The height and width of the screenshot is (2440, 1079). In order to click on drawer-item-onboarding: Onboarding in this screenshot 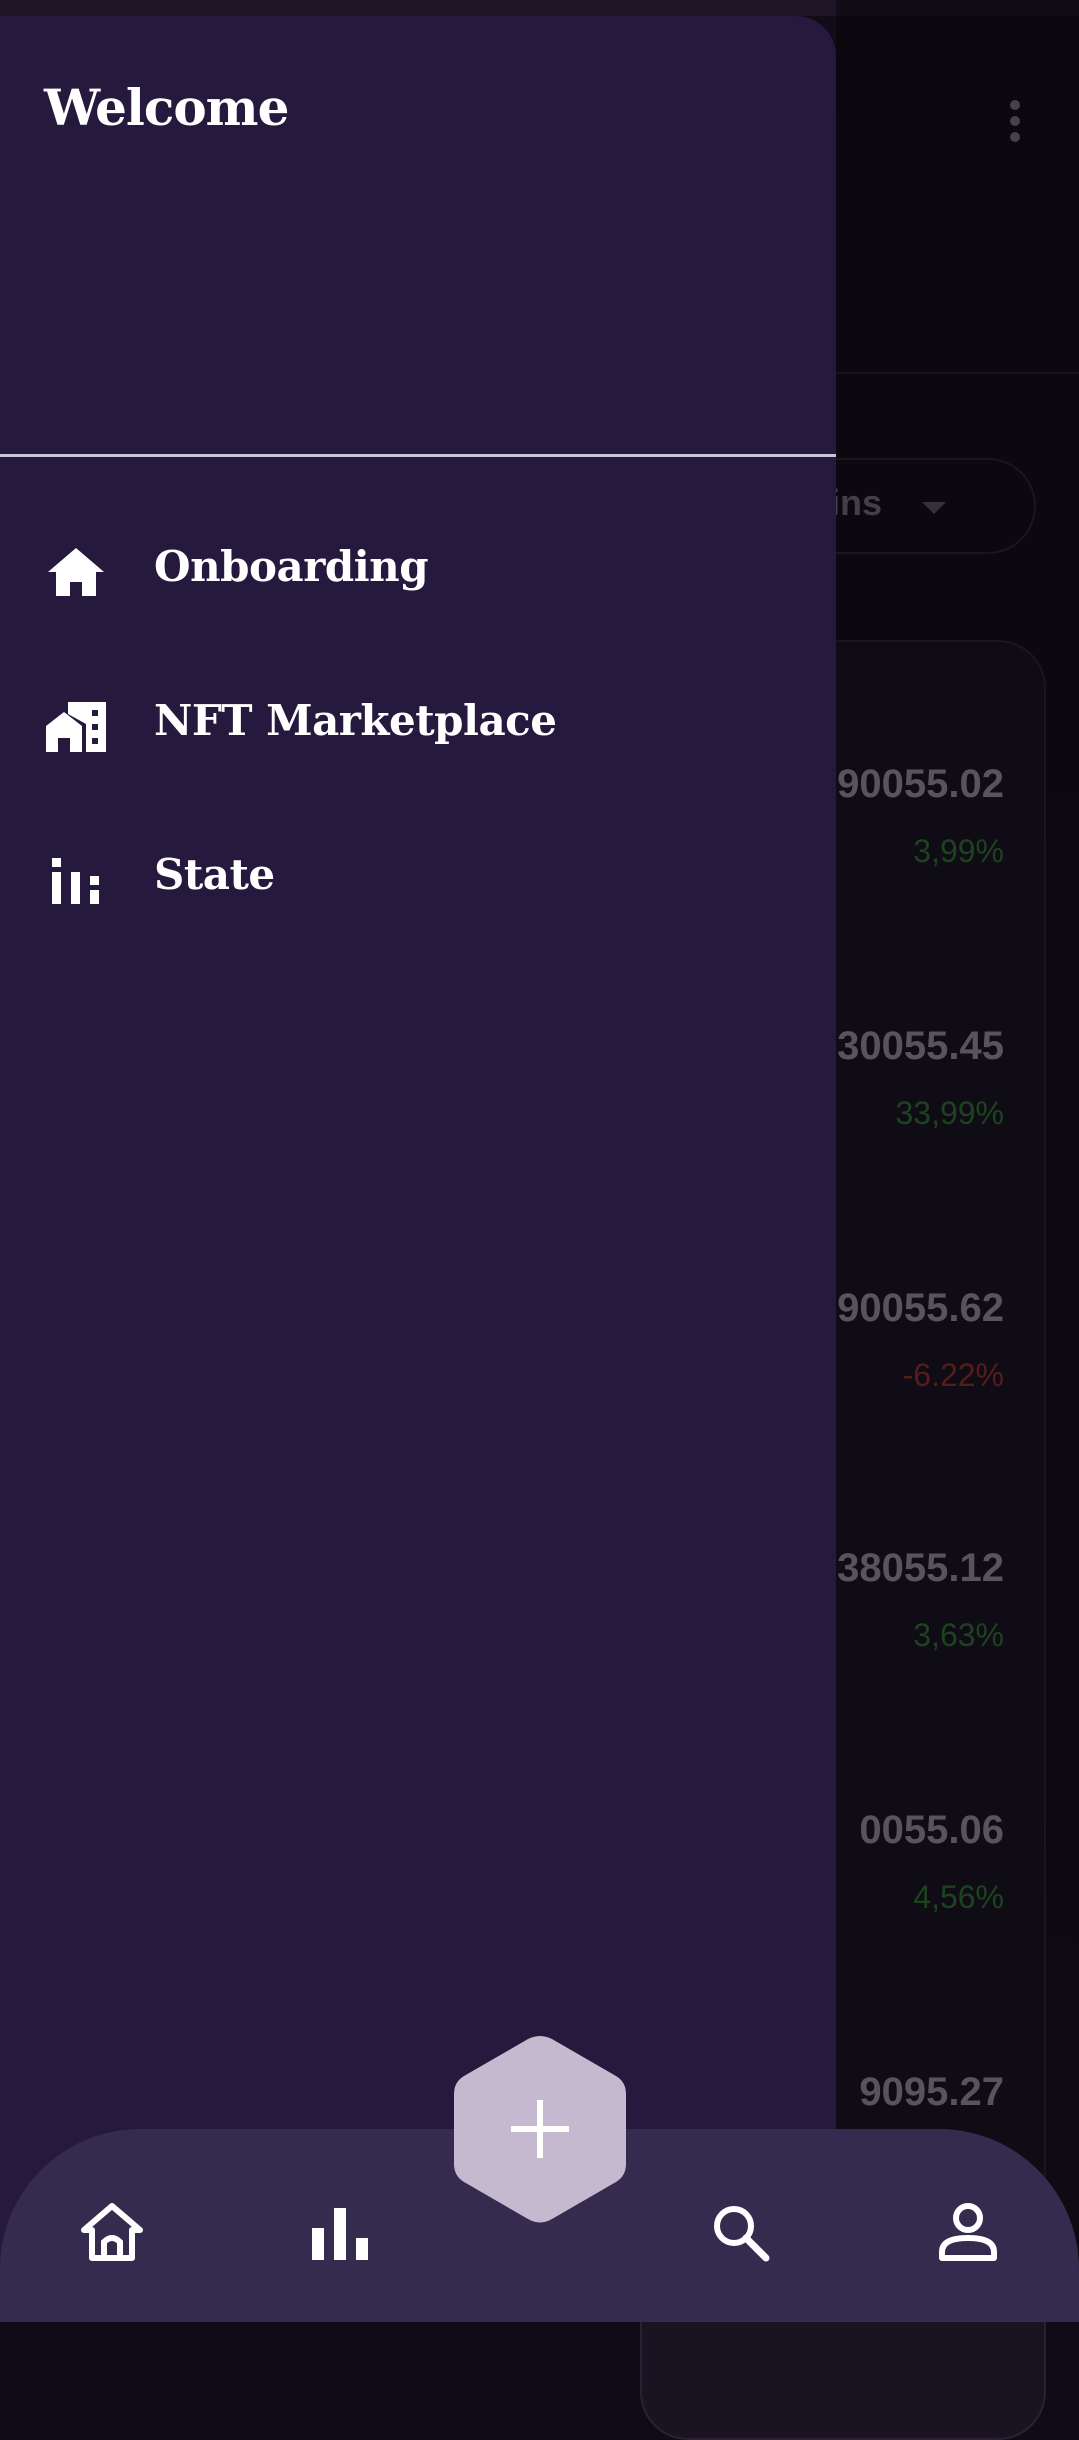, I will do `click(418, 572)`.